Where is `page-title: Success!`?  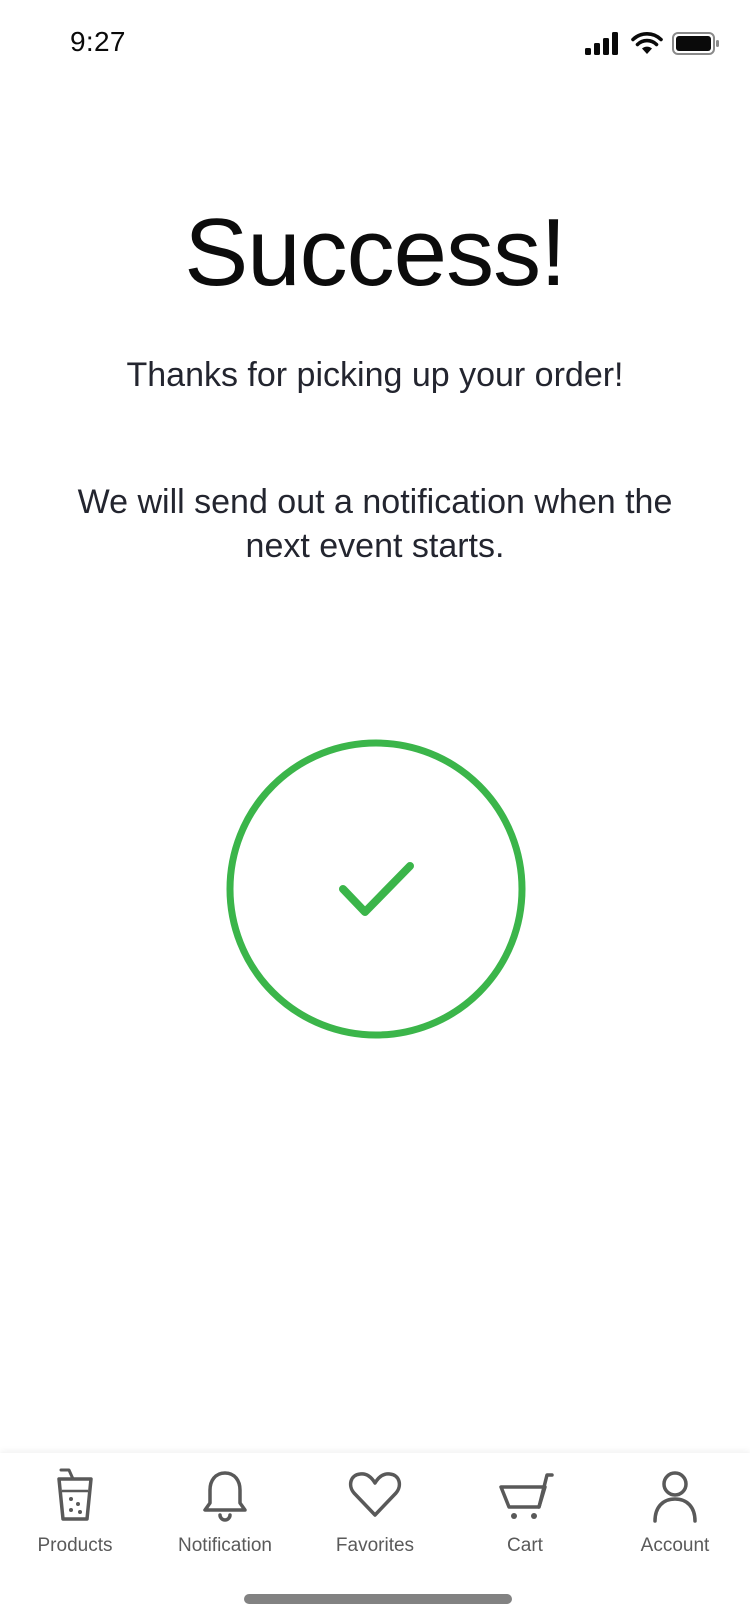 page-title: Success! is located at coordinates (375, 252).